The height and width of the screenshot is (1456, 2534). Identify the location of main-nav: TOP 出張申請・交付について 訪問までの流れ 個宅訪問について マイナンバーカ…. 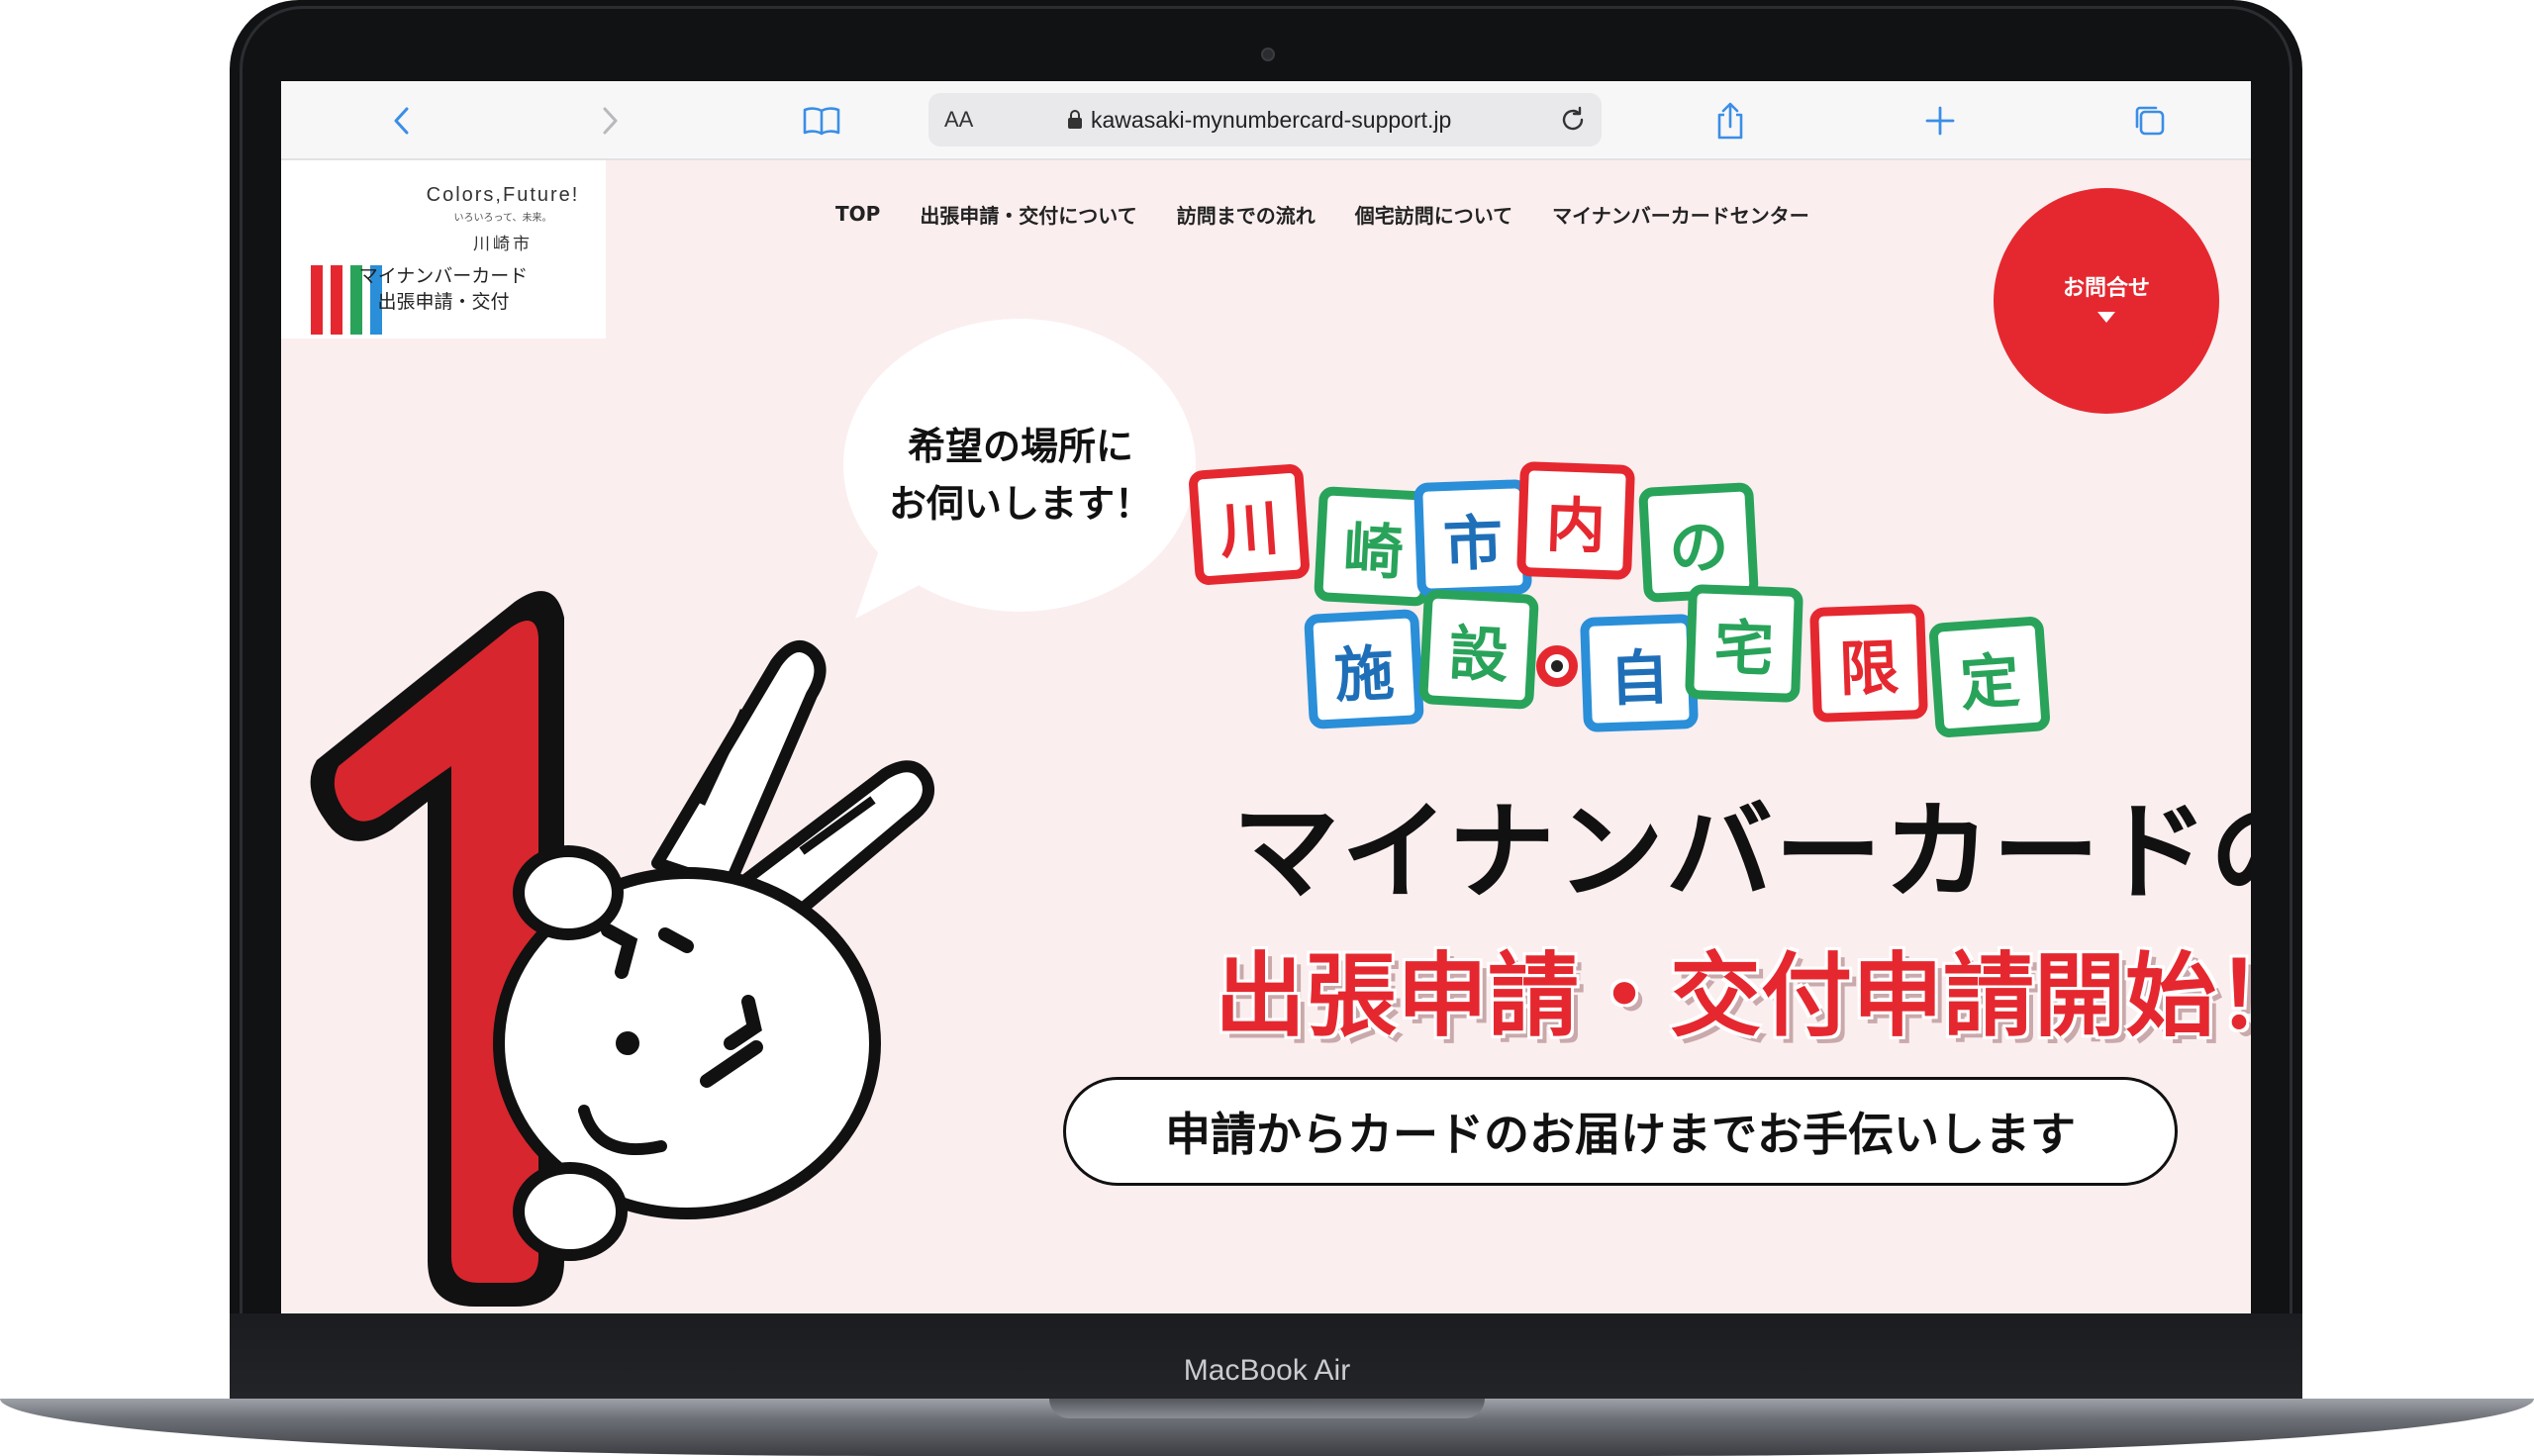
(1429, 214).